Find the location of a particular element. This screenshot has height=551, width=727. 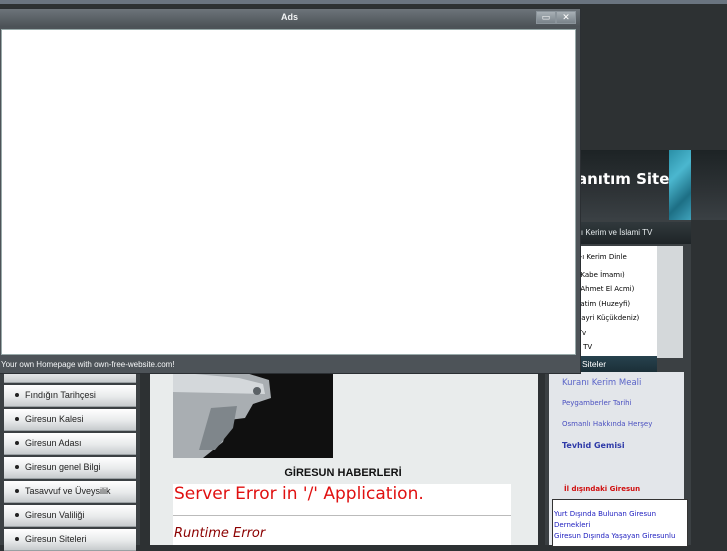

close-icon: ✕ is located at coordinates (566, 17).